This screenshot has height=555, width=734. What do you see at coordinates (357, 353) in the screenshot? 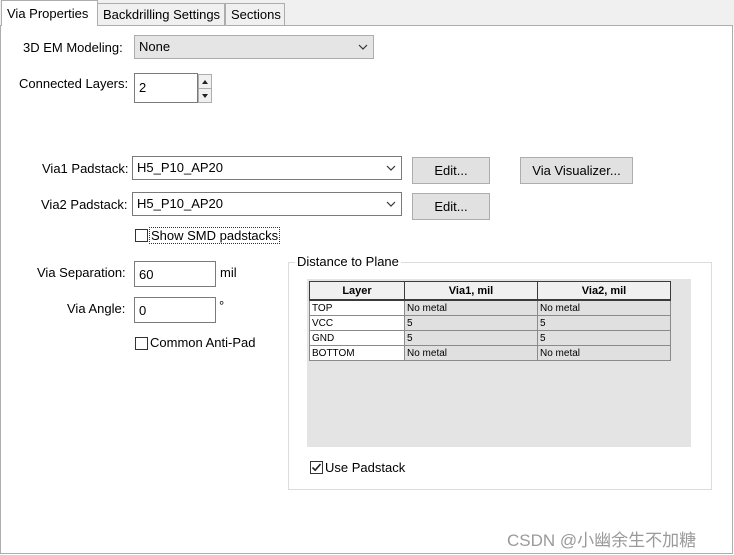
I see `table-cell-layer: BOTTOM` at bounding box center [357, 353].